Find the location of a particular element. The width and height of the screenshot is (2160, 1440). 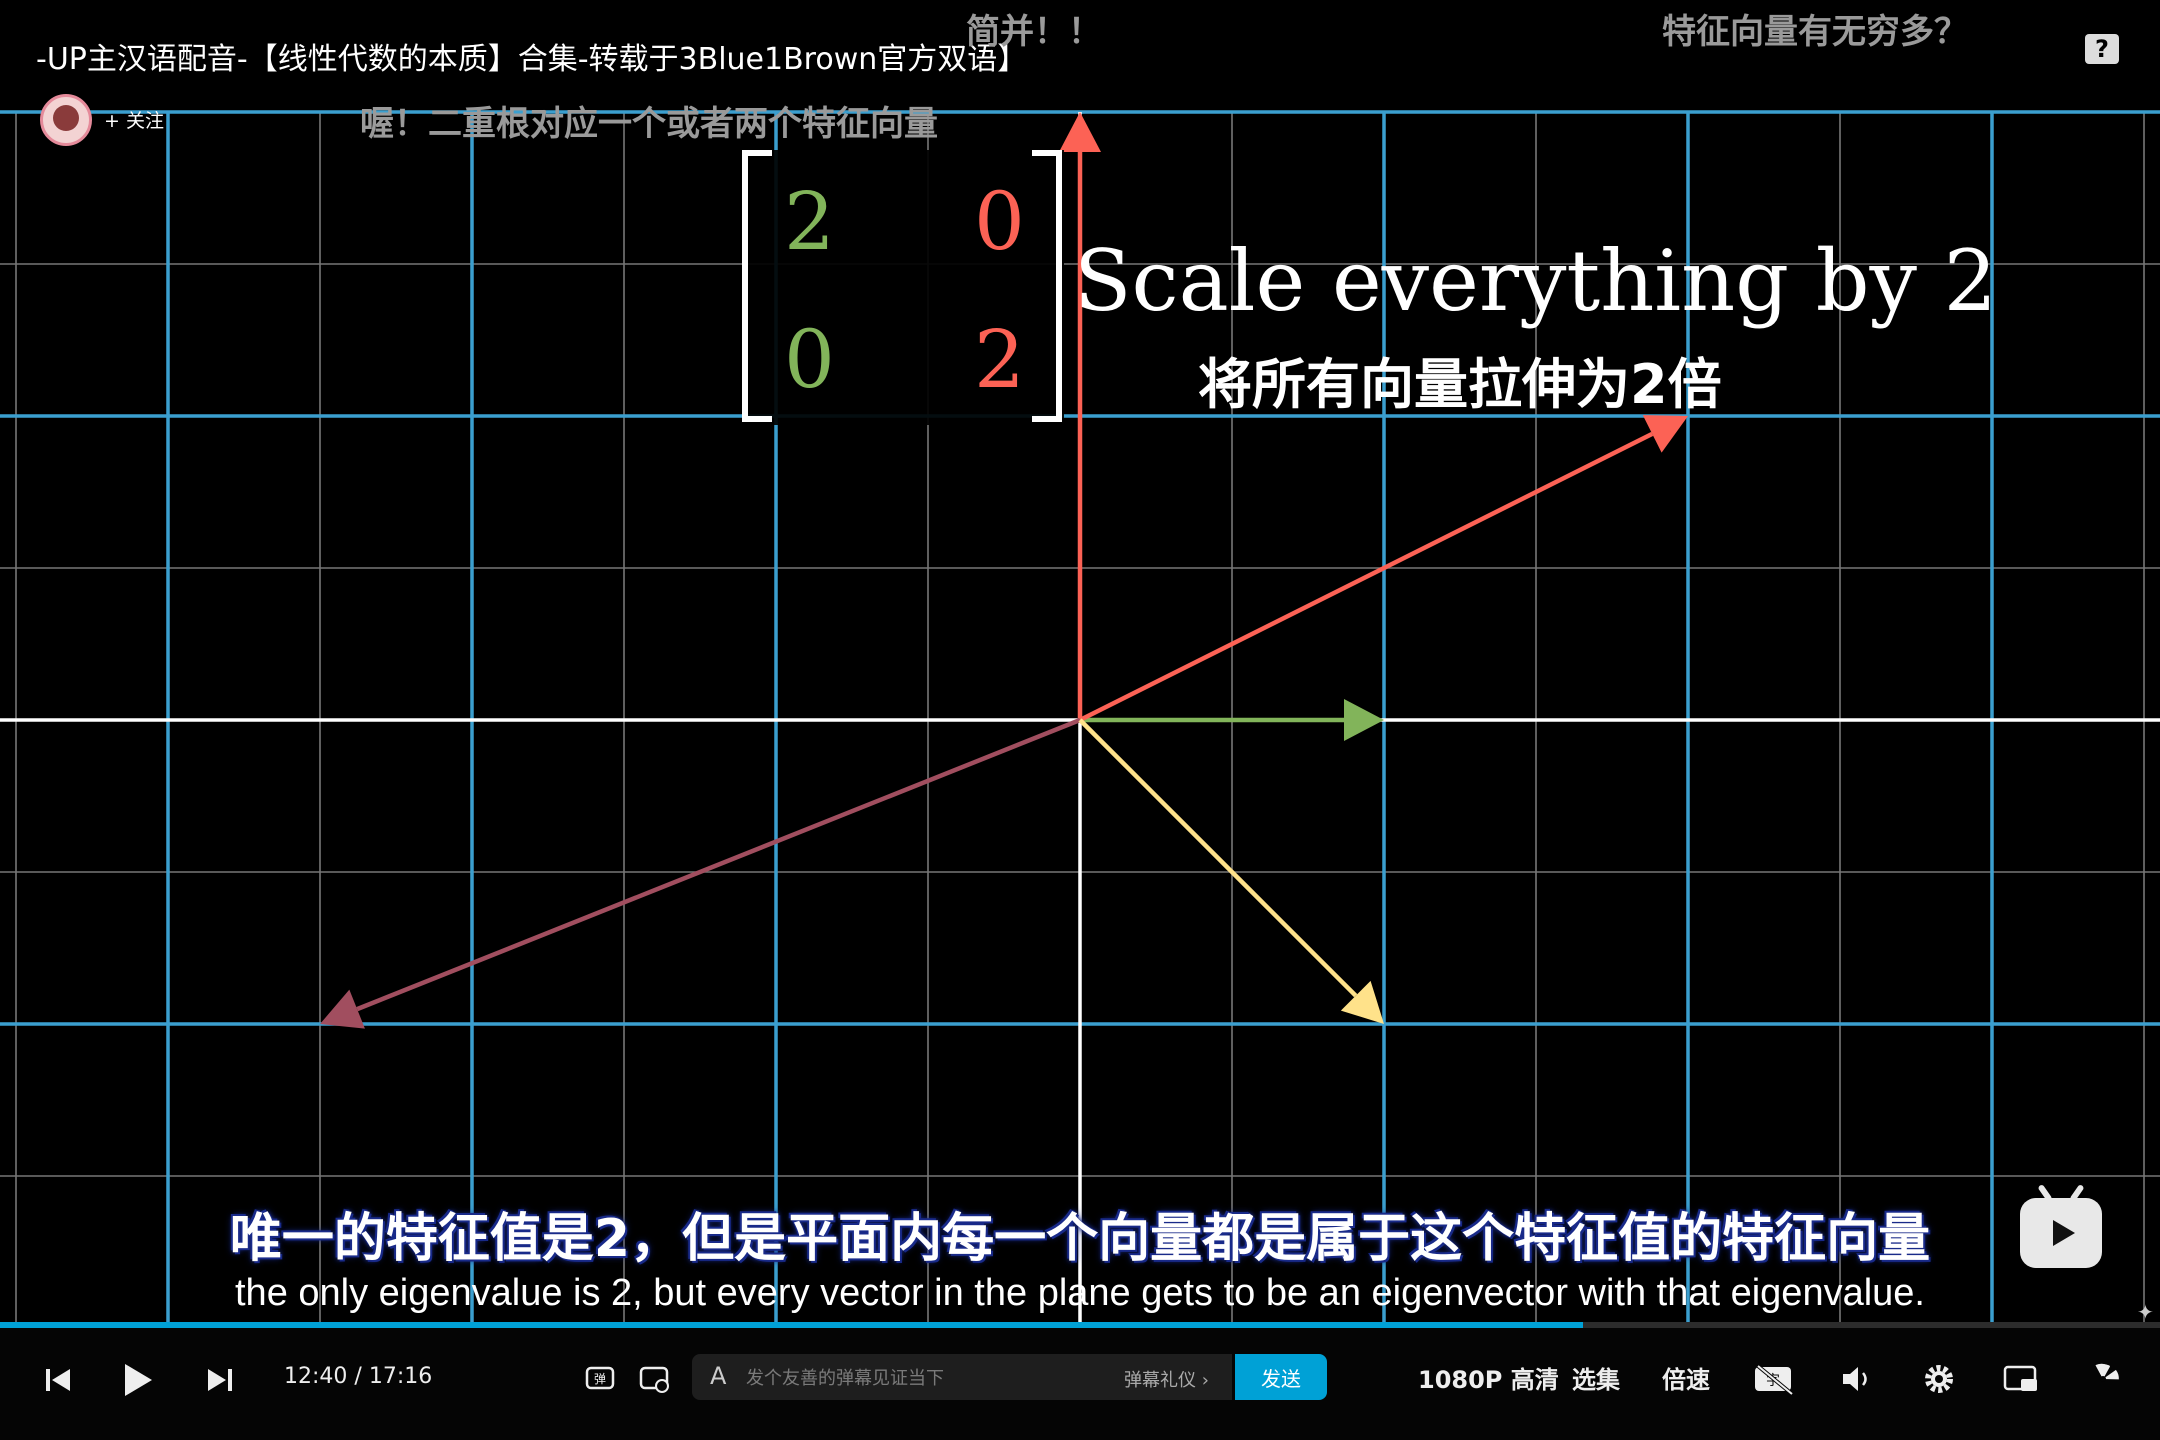

send-button: 发送 is located at coordinates (1281, 1377).